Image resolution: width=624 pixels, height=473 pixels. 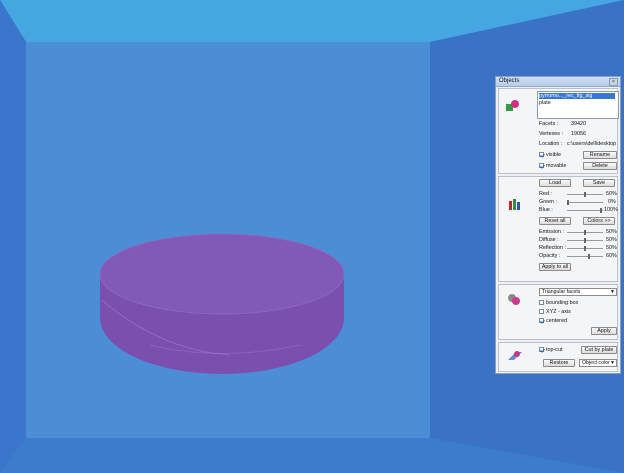 What do you see at coordinates (585, 232) in the screenshot?
I see `emission-slider` at bounding box center [585, 232].